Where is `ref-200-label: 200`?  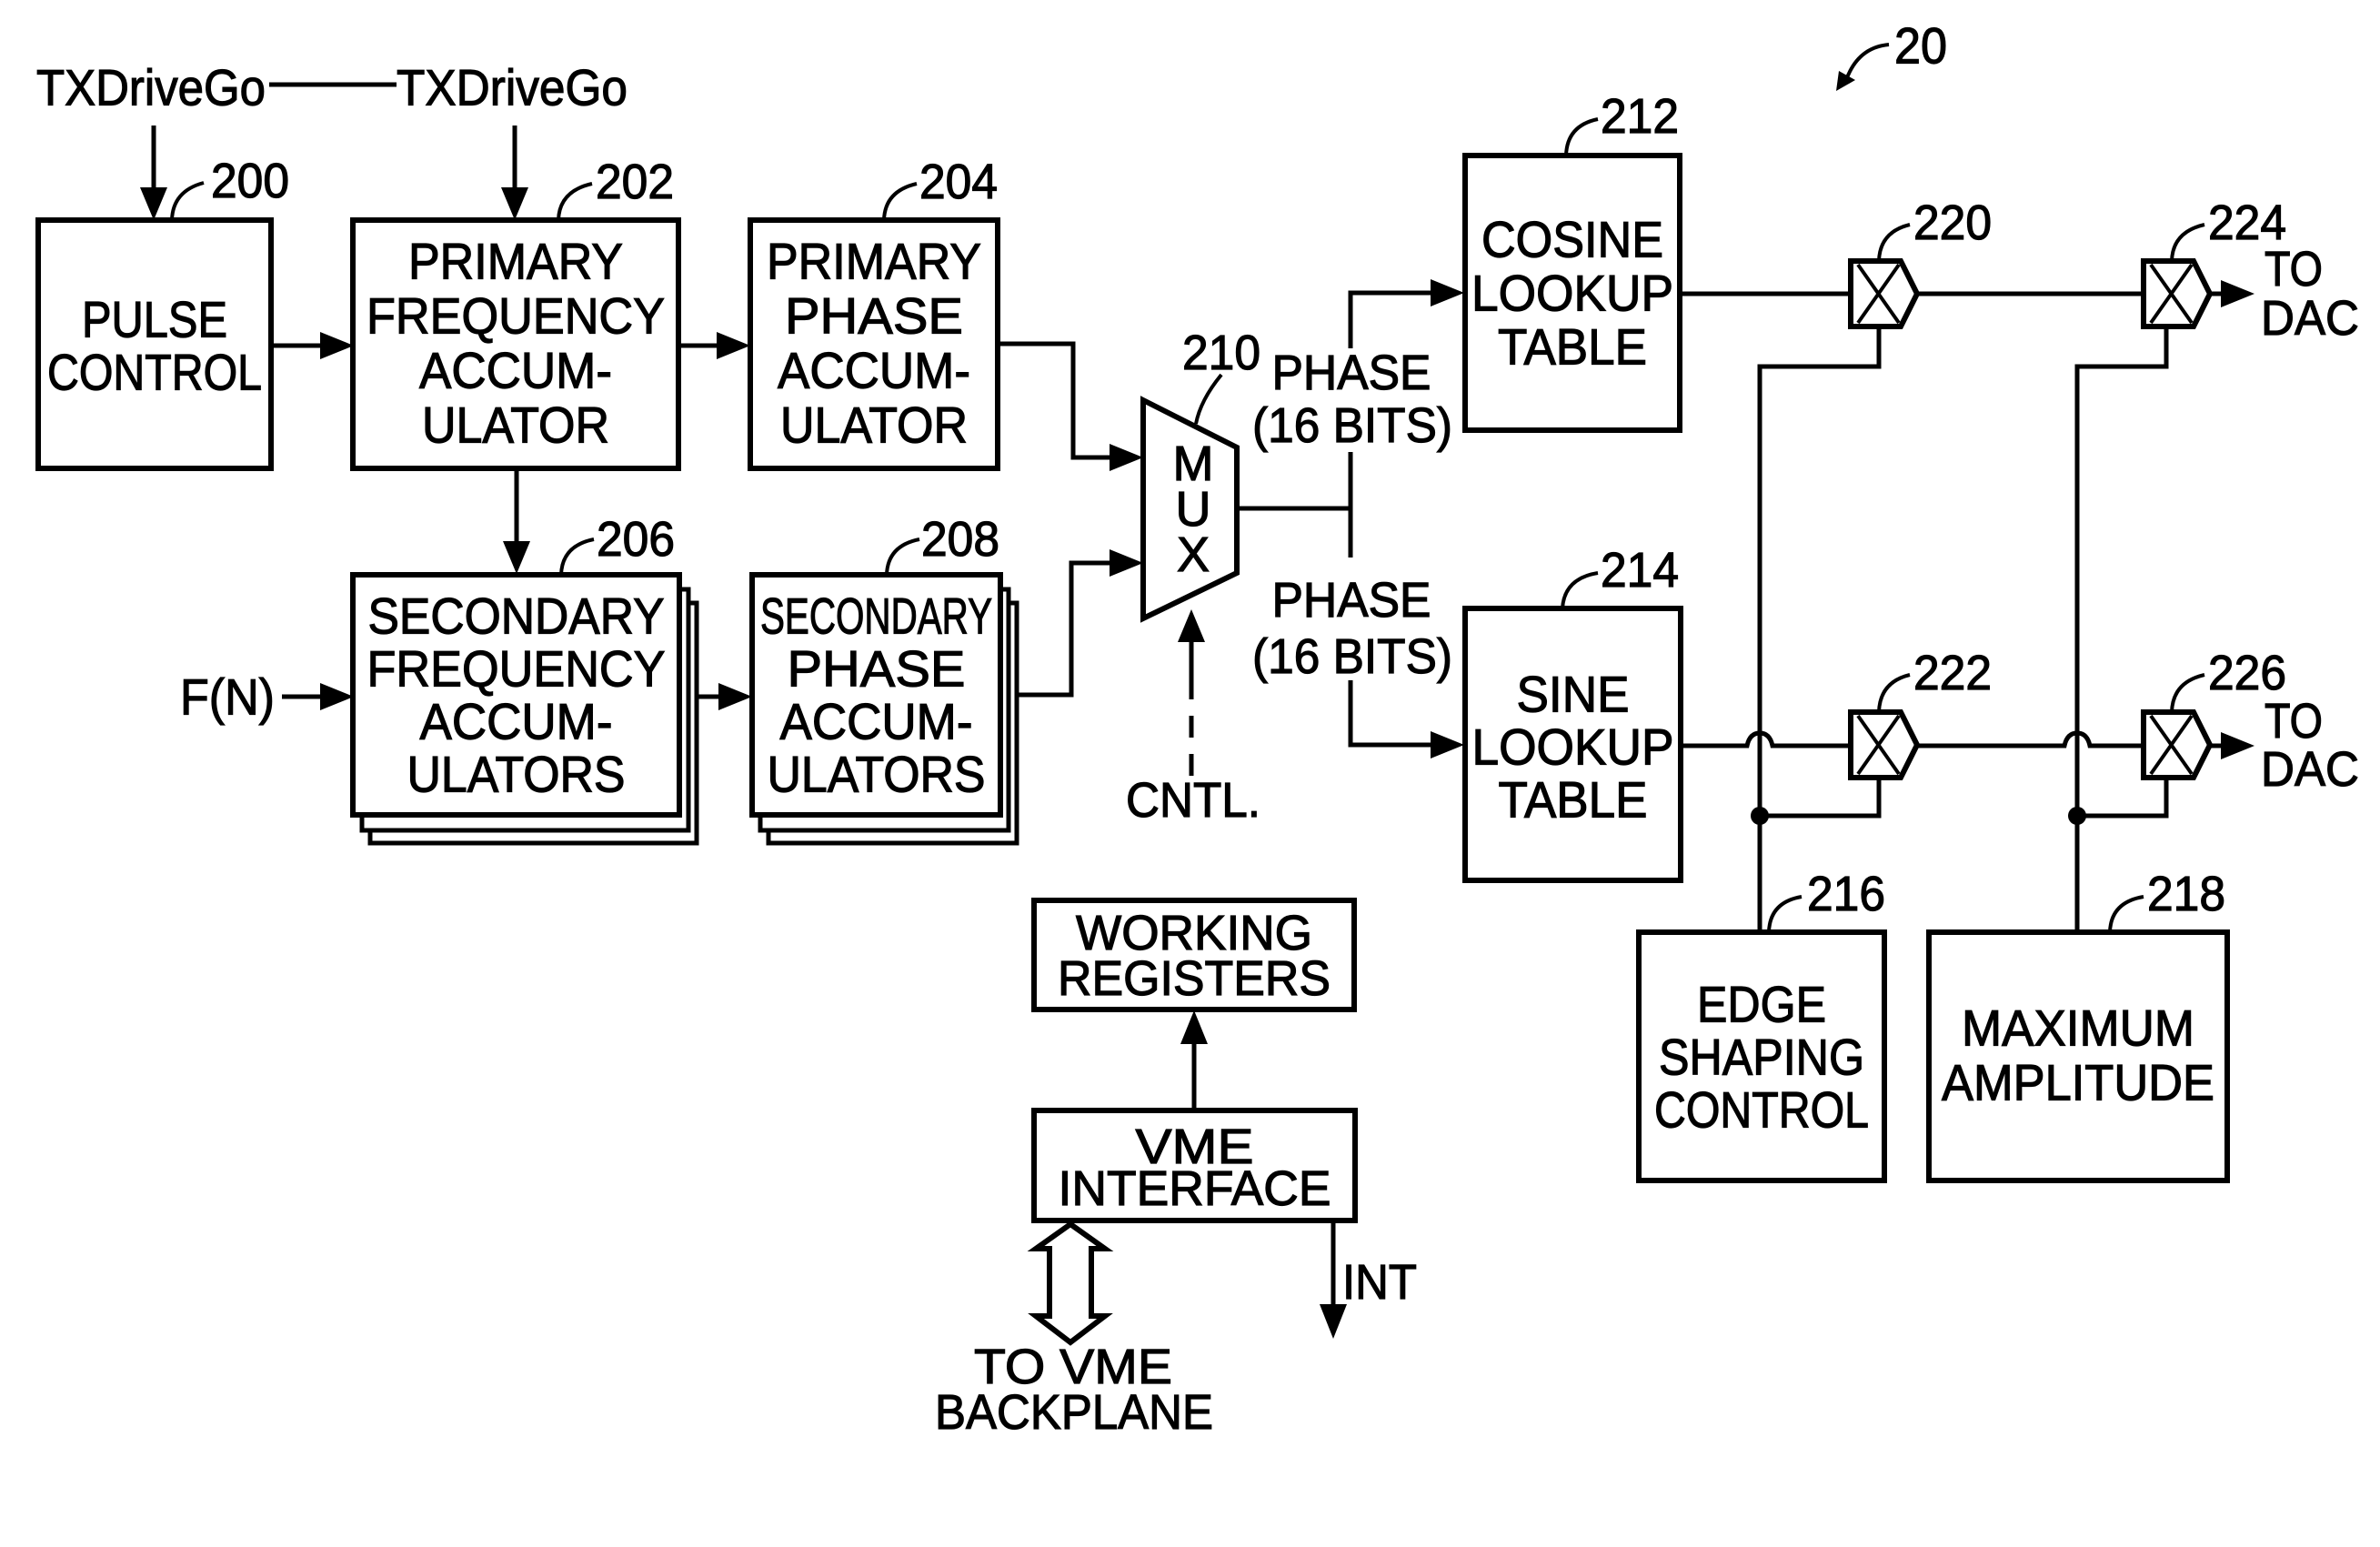
ref-200-label: 200 is located at coordinates (250, 181).